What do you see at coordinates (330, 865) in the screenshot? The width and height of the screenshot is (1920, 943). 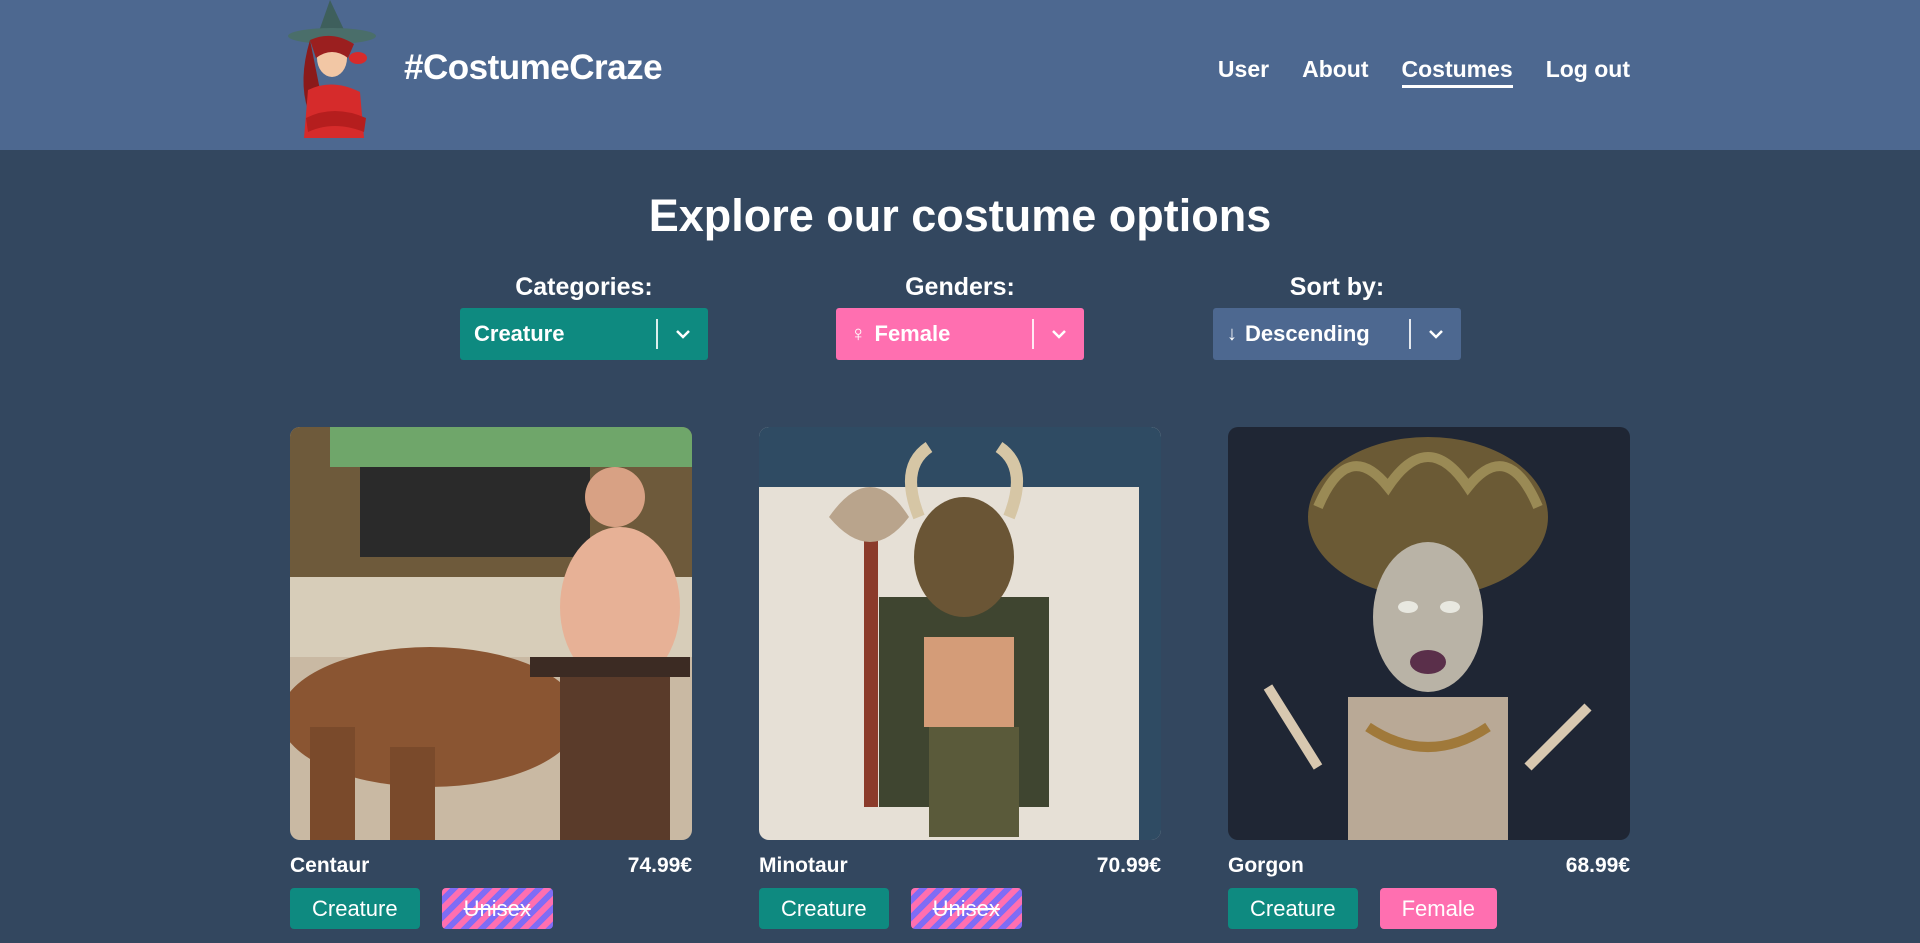 I see `costume-name: Centaur` at bounding box center [330, 865].